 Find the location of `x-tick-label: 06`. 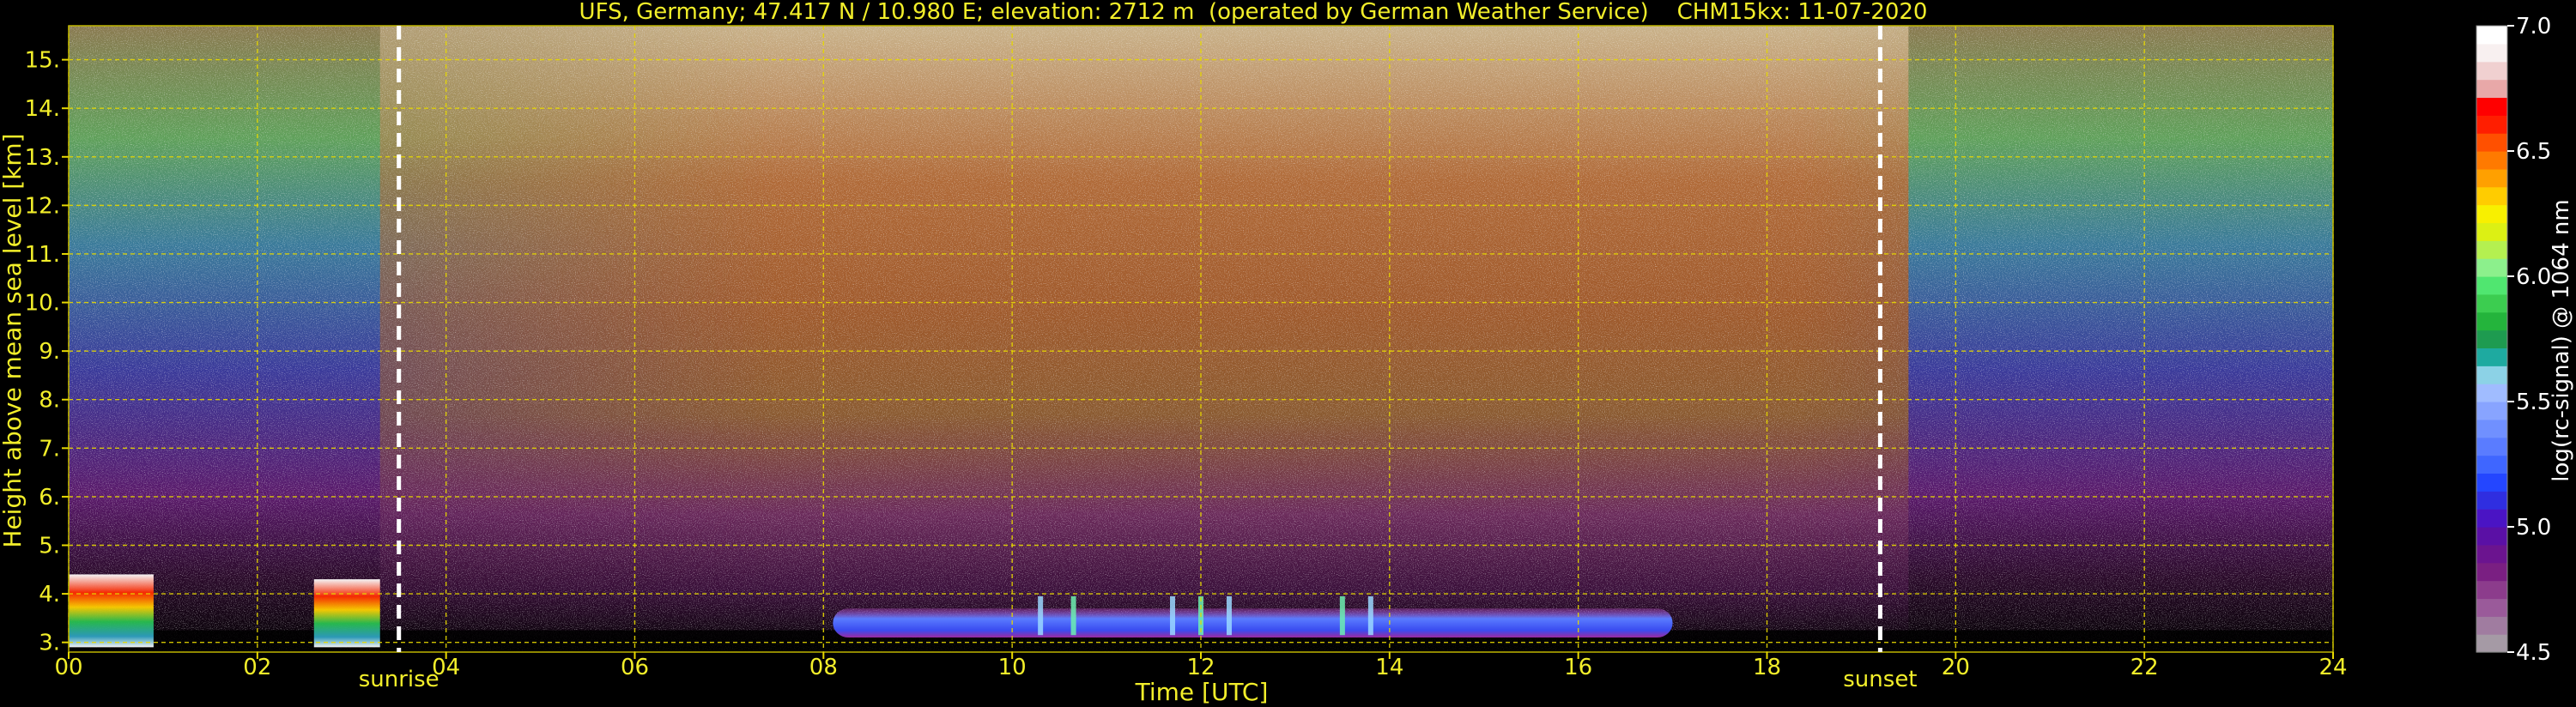

x-tick-label: 06 is located at coordinates (635, 667).